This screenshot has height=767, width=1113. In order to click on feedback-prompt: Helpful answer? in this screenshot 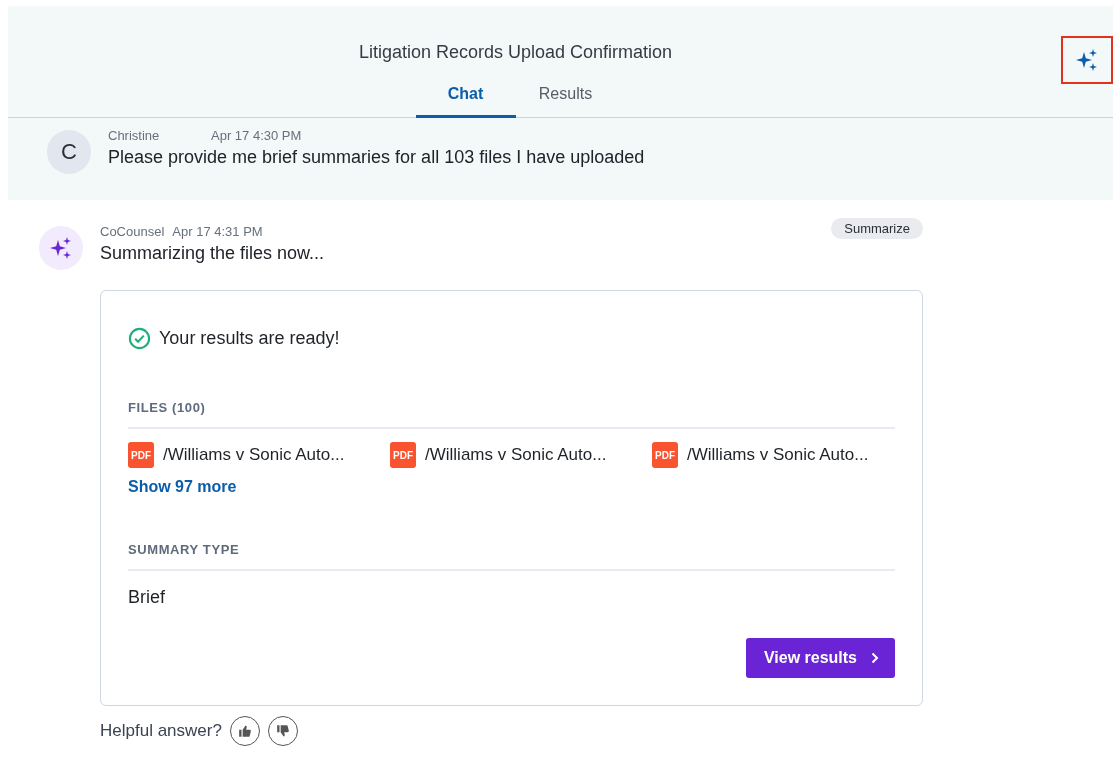, I will do `click(161, 731)`.